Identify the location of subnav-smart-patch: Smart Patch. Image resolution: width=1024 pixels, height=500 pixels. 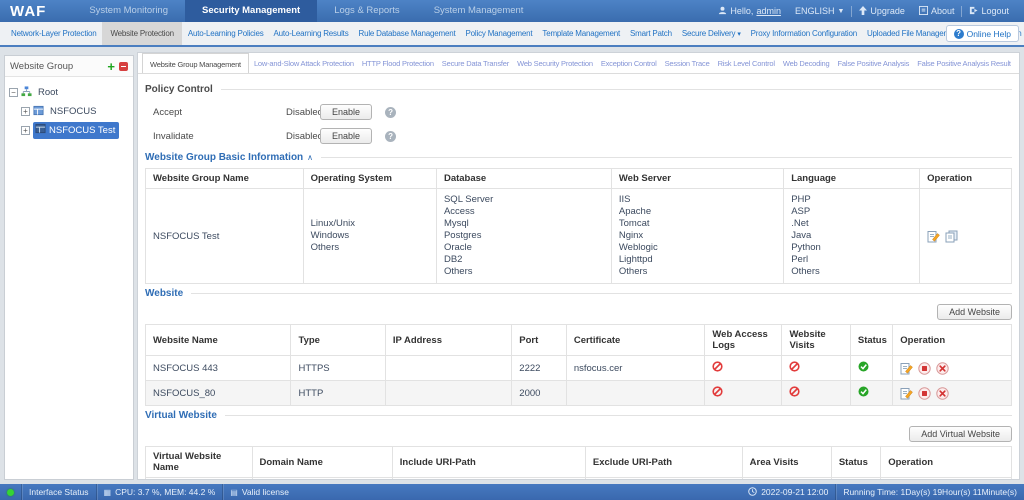
(651, 33).